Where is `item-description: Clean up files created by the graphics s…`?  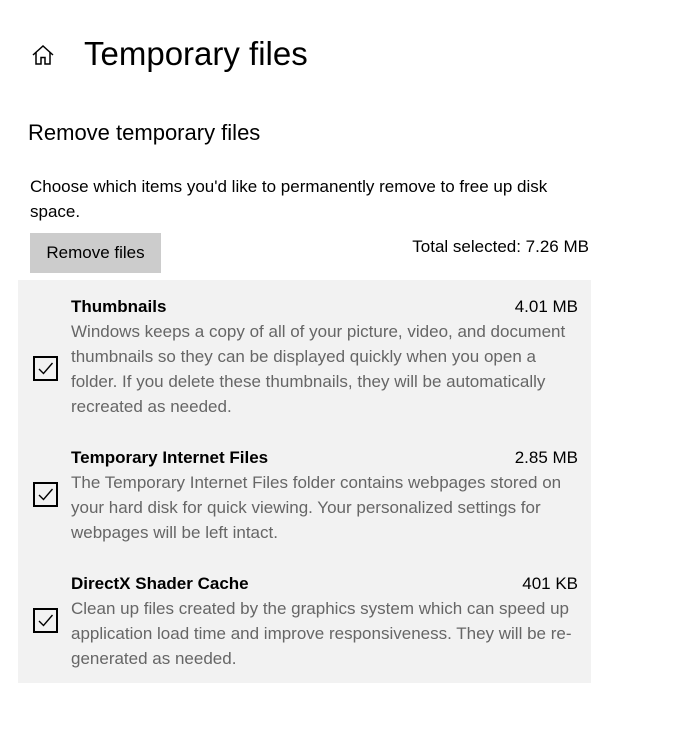 item-description: Clean up files created by the graphics s… is located at coordinates (321, 633).